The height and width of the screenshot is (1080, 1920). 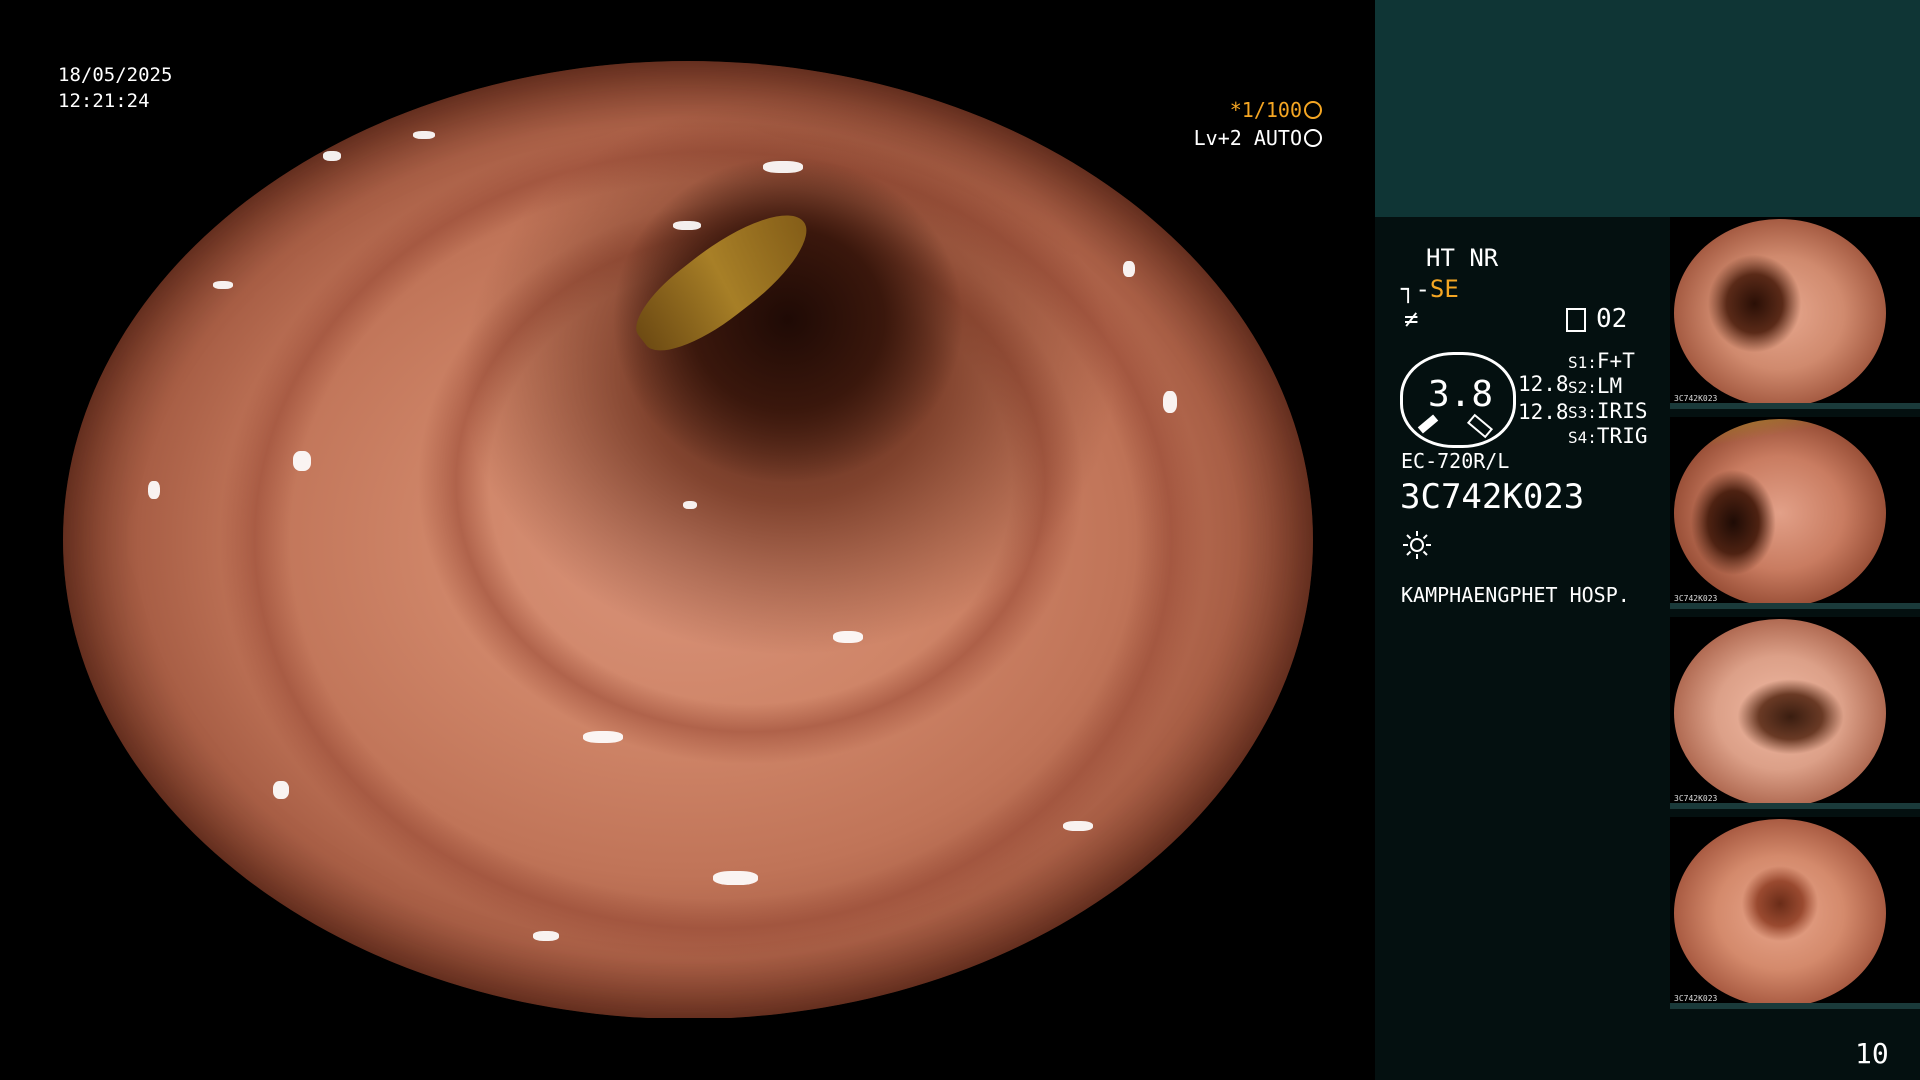 I want to click on switch-4-value: TRIG, so click(x=1622, y=436).